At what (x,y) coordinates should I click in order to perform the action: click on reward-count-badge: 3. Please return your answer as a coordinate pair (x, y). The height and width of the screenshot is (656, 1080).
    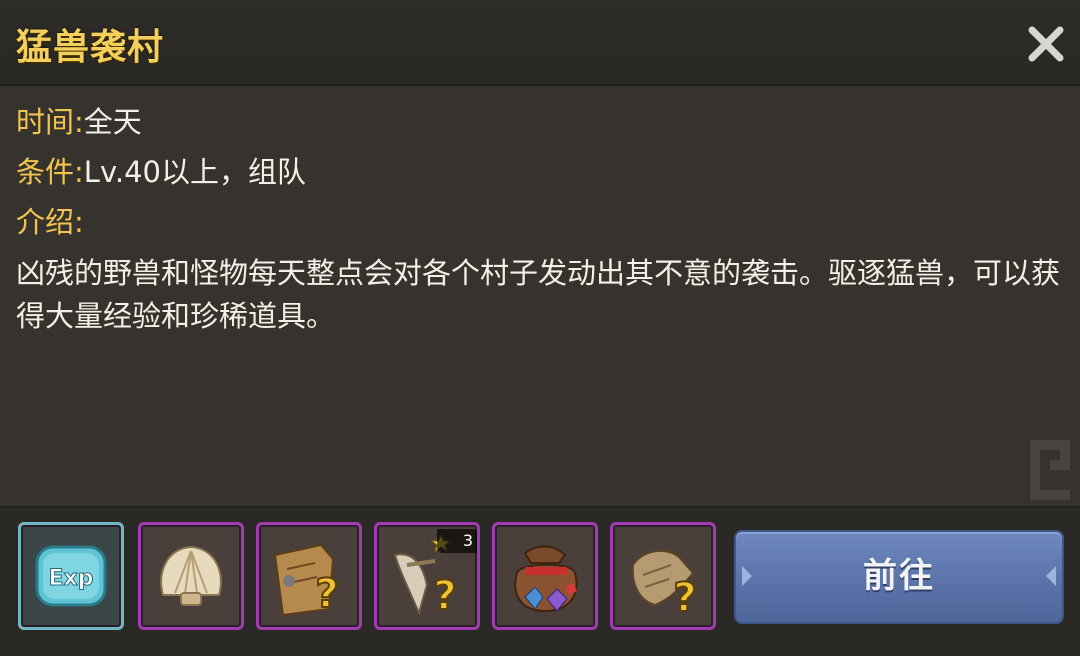
    Looking at the image, I should click on (457, 541).